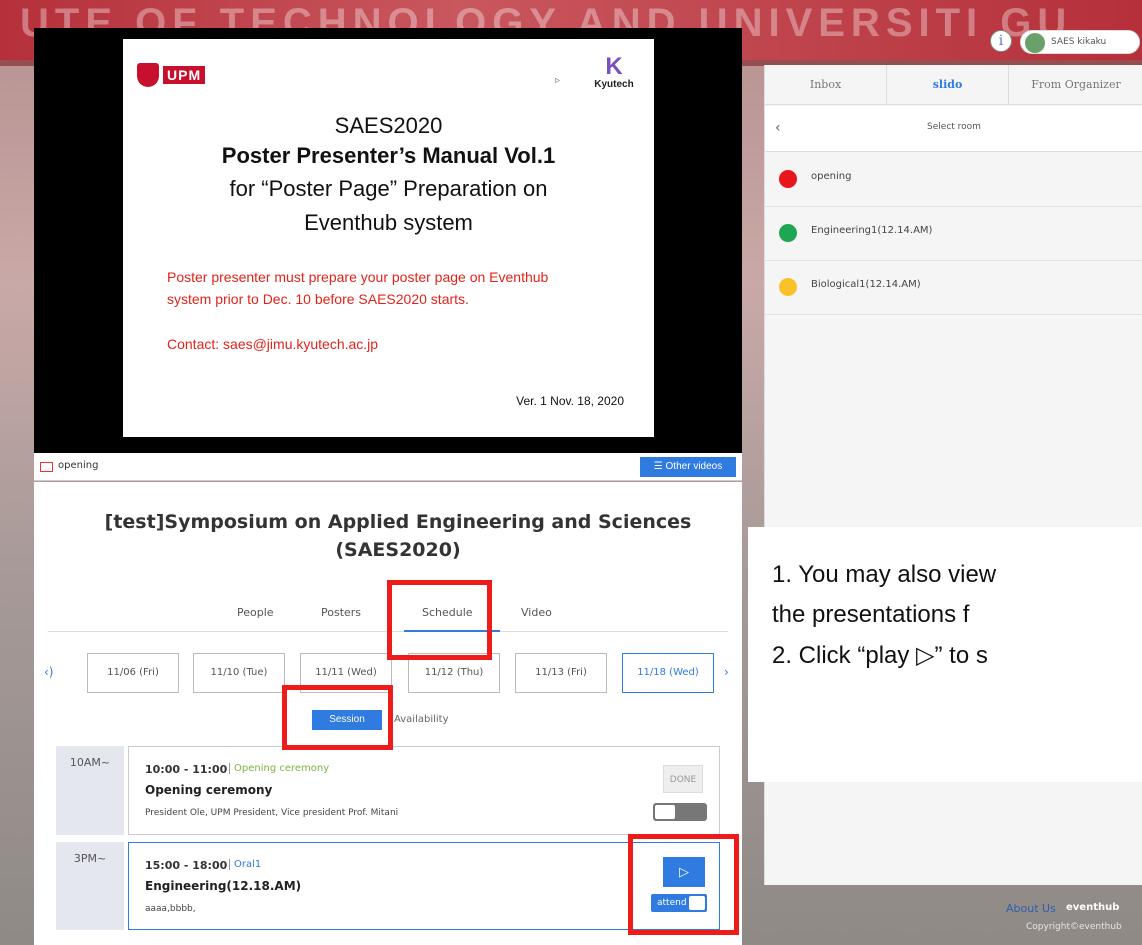 This screenshot has width=1142, height=945. Describe the element at coordinates (570, 401) in the screenshot. I see `slide-version: Ver. 1 Nov. 18, 2020` at that location.